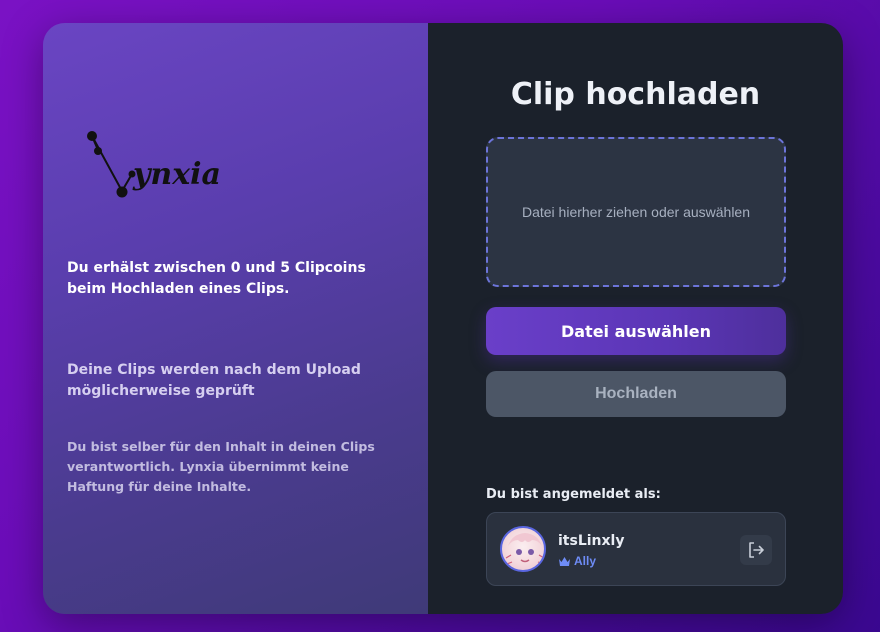 The width and height of the screenshot is (880, 632). I want to click on logo-constellation-icon: ynxia, so click(154, 164).